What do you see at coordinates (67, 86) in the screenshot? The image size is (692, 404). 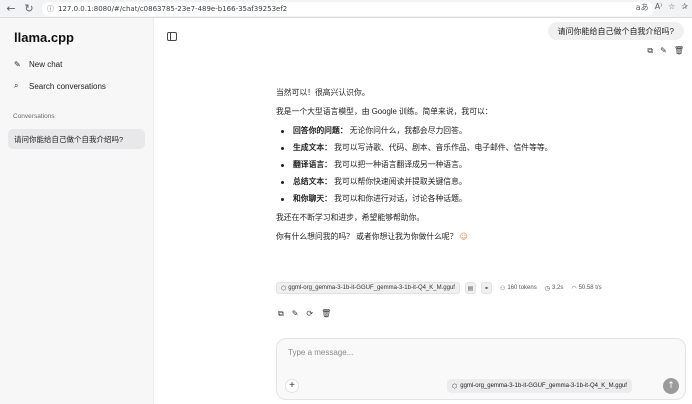 I see `search-label: Search conversations` at bounding box center [67, 86].